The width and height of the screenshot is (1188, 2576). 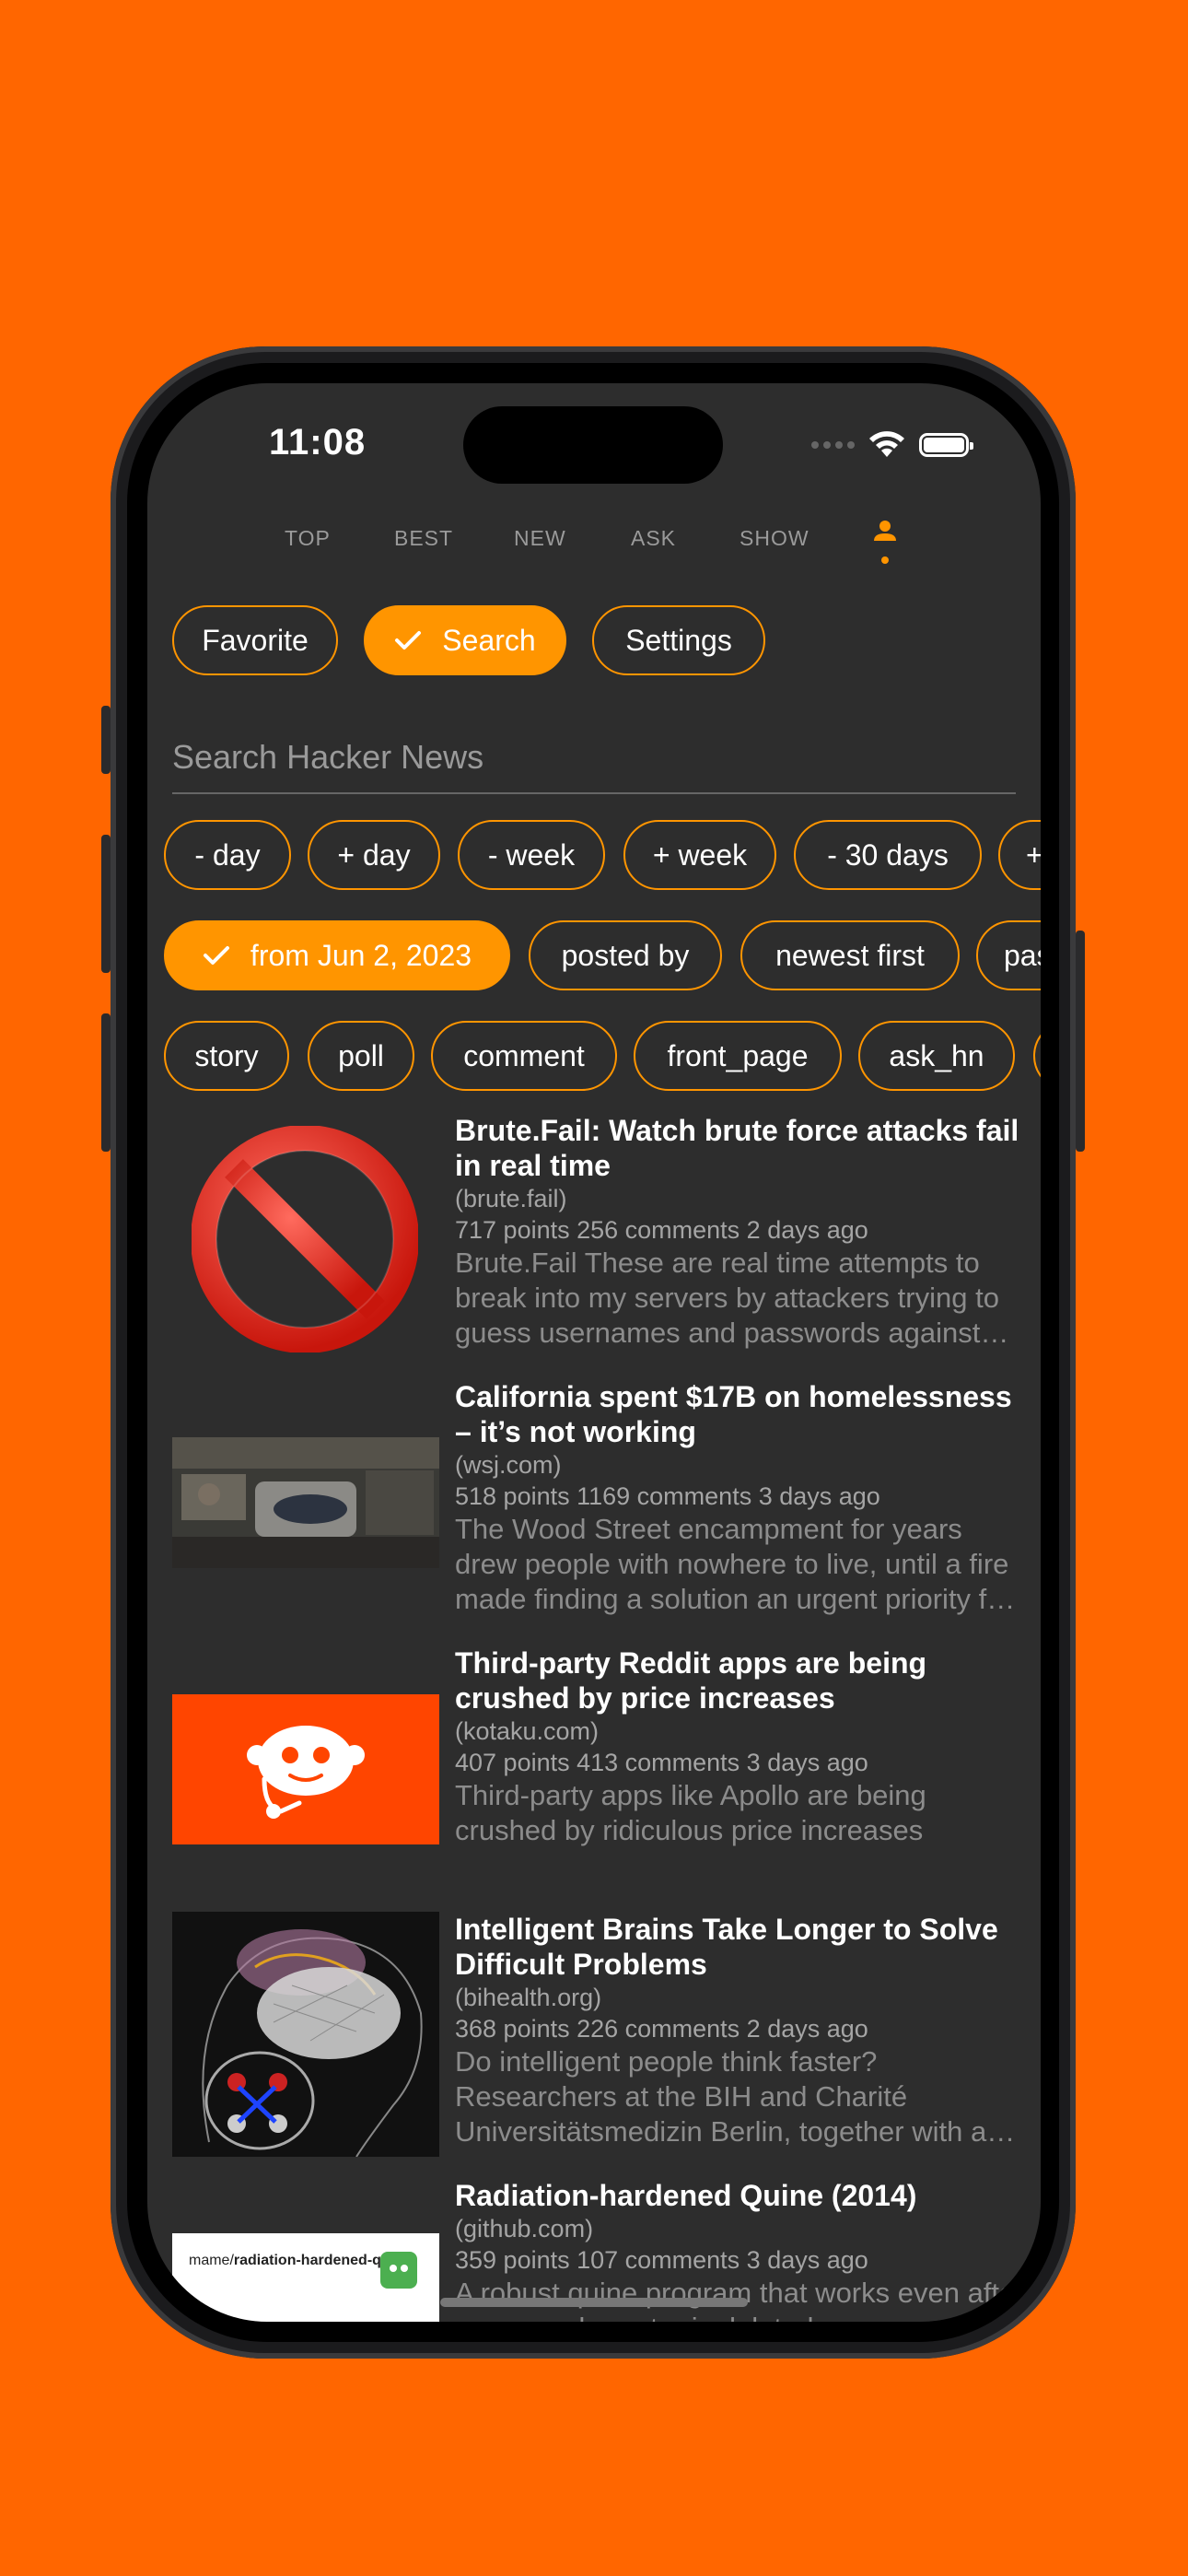 I want to click on github-mascot-icon, so click(x=398, y=2270).